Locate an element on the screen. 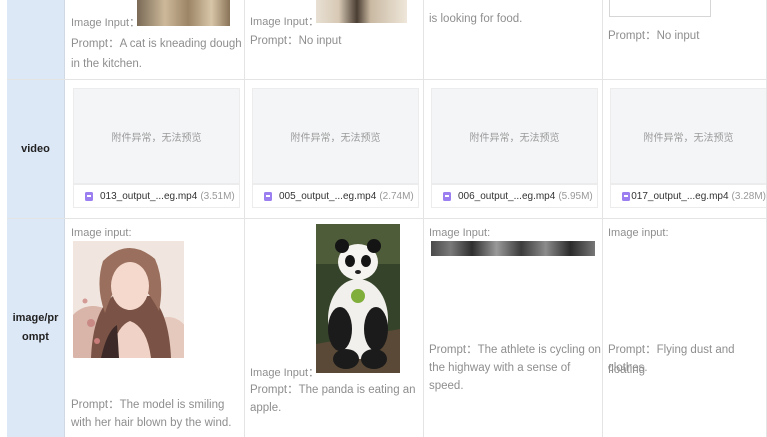 The height and width of the screenshot is (437, 767). prompt-text: Prompt：The model is smiling is located at coordinates (148, 405).